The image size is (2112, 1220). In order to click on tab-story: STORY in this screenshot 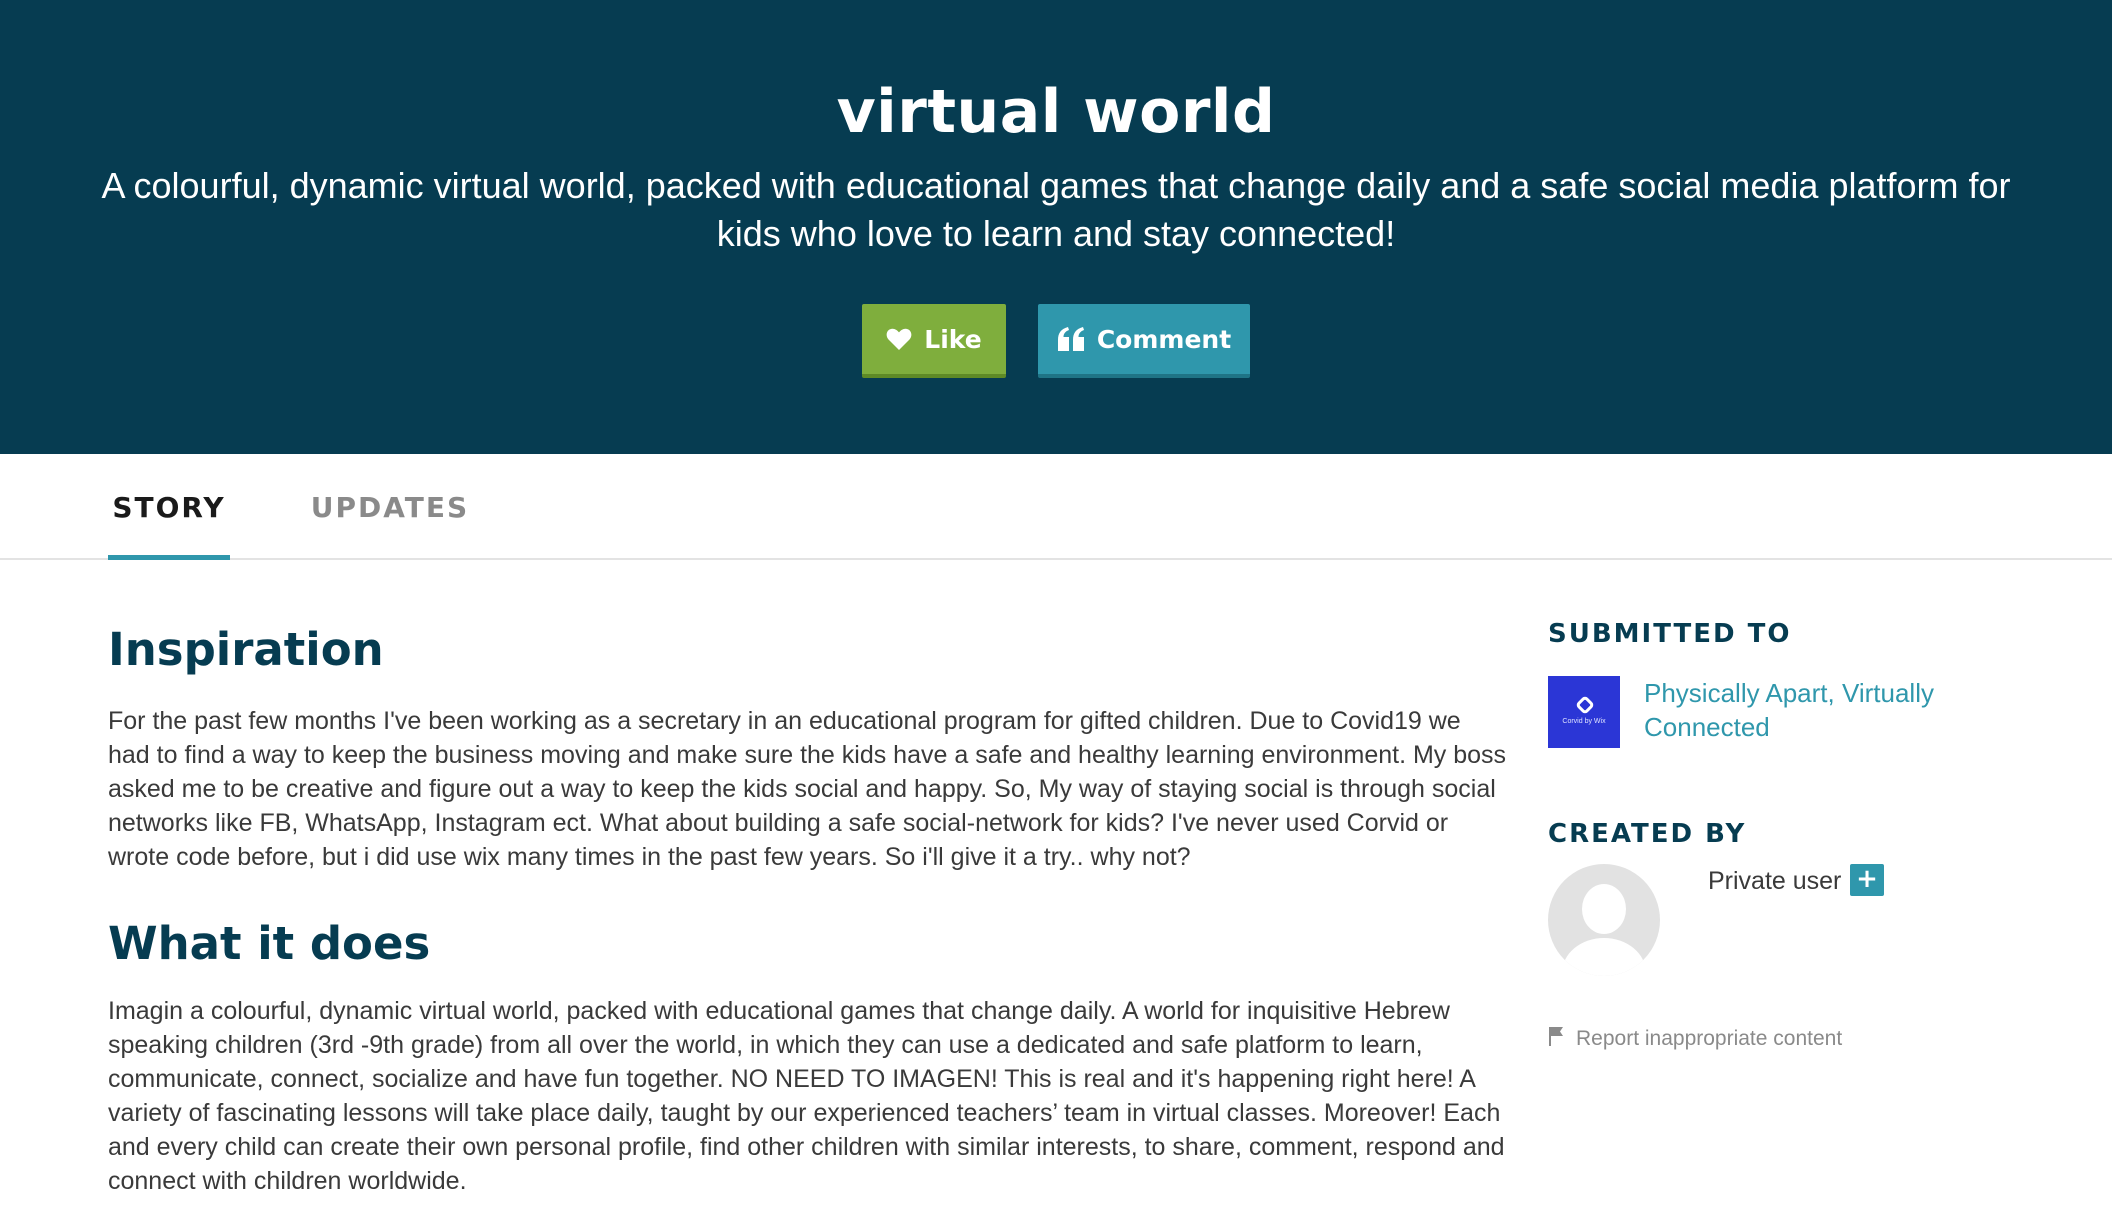, I will do `click(169, 507)`.